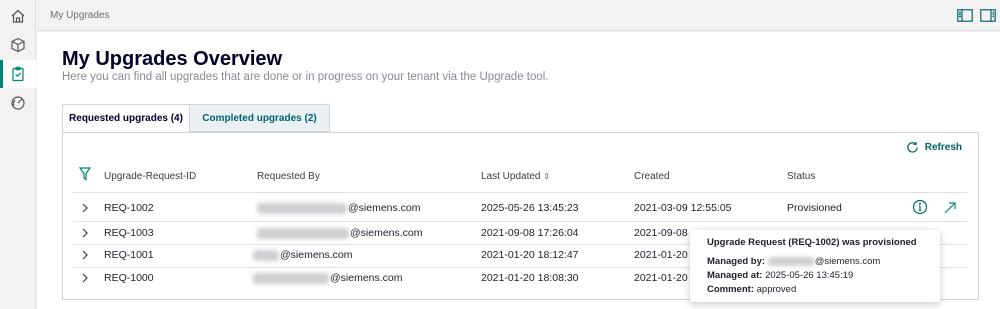 This screenshot has height=309, width=1000. I want to click on home-icon, so click(18, 16).